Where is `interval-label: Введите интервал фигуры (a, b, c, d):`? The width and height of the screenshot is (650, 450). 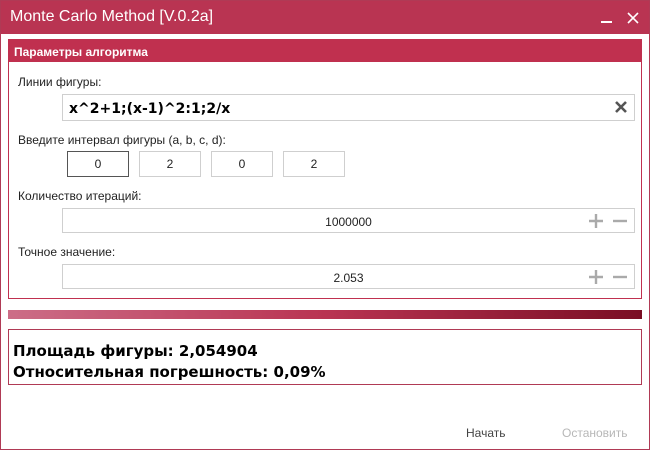
interval-label: Введите интервал фигуры (a, b, c, d): is located at coordinates (122, 140).